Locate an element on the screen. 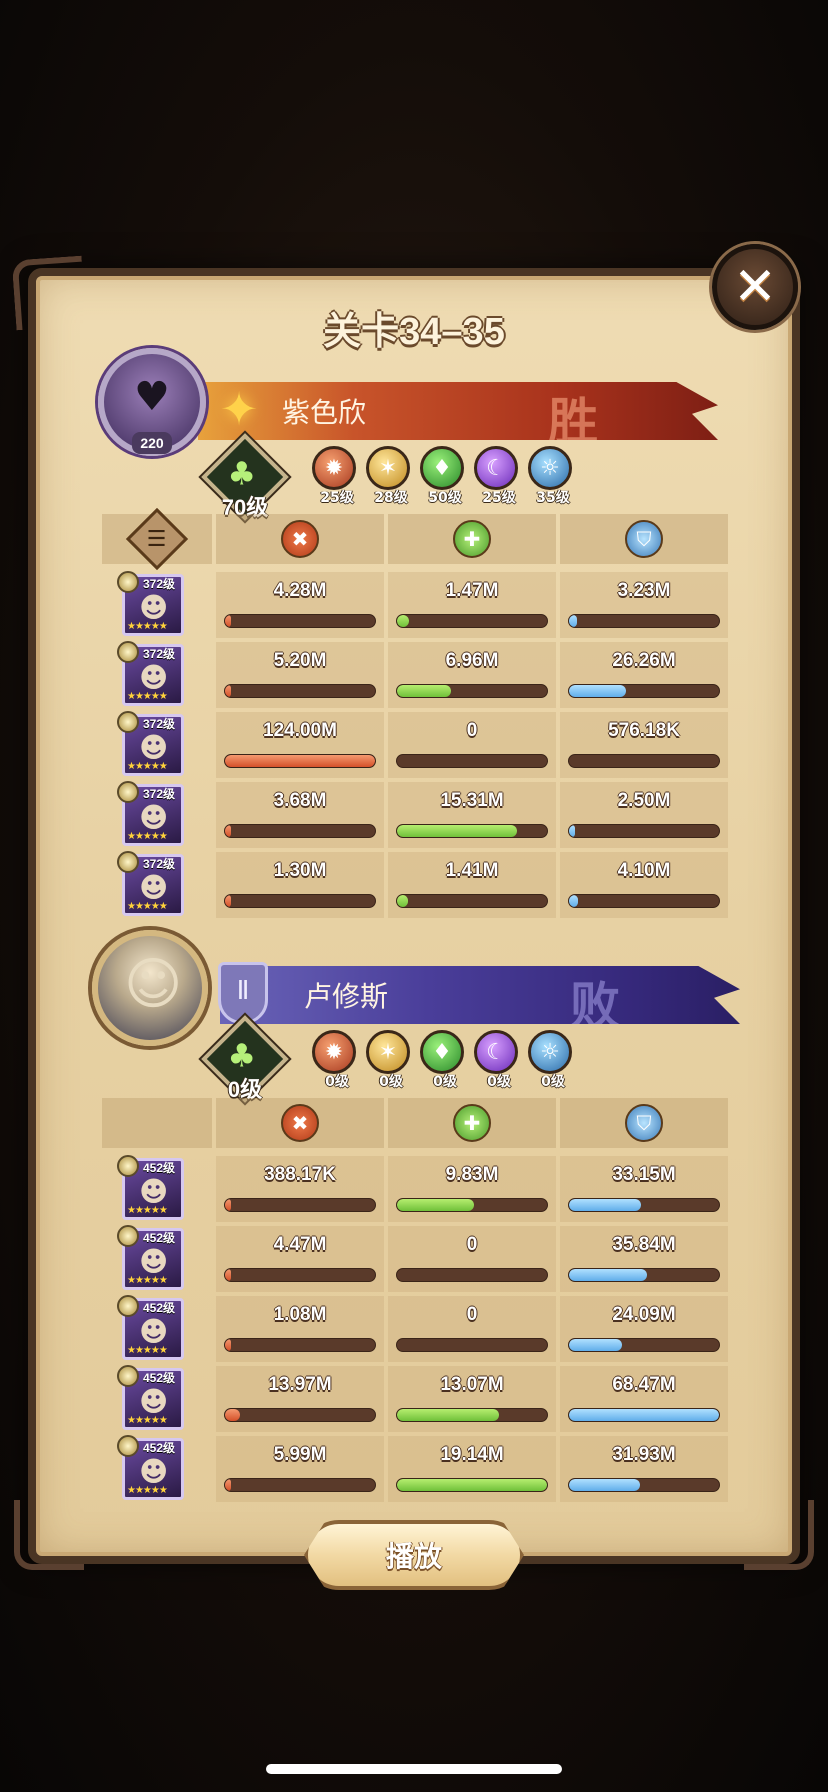  play-button: 播放 is located at coordinates (414, 1555).